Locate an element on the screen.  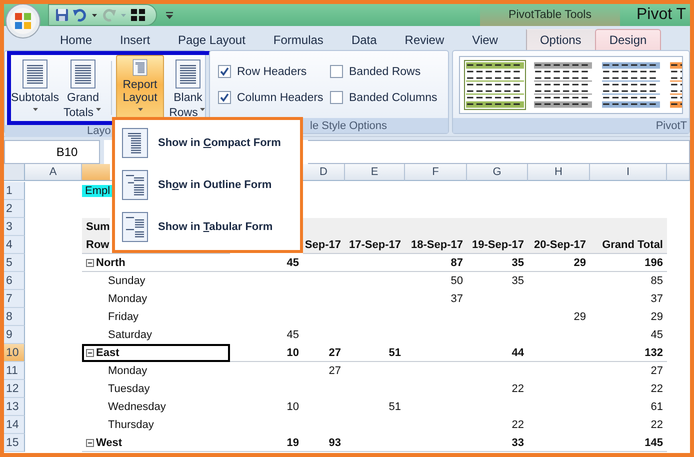
row-header: 9 is located at coordinates (14, 335).